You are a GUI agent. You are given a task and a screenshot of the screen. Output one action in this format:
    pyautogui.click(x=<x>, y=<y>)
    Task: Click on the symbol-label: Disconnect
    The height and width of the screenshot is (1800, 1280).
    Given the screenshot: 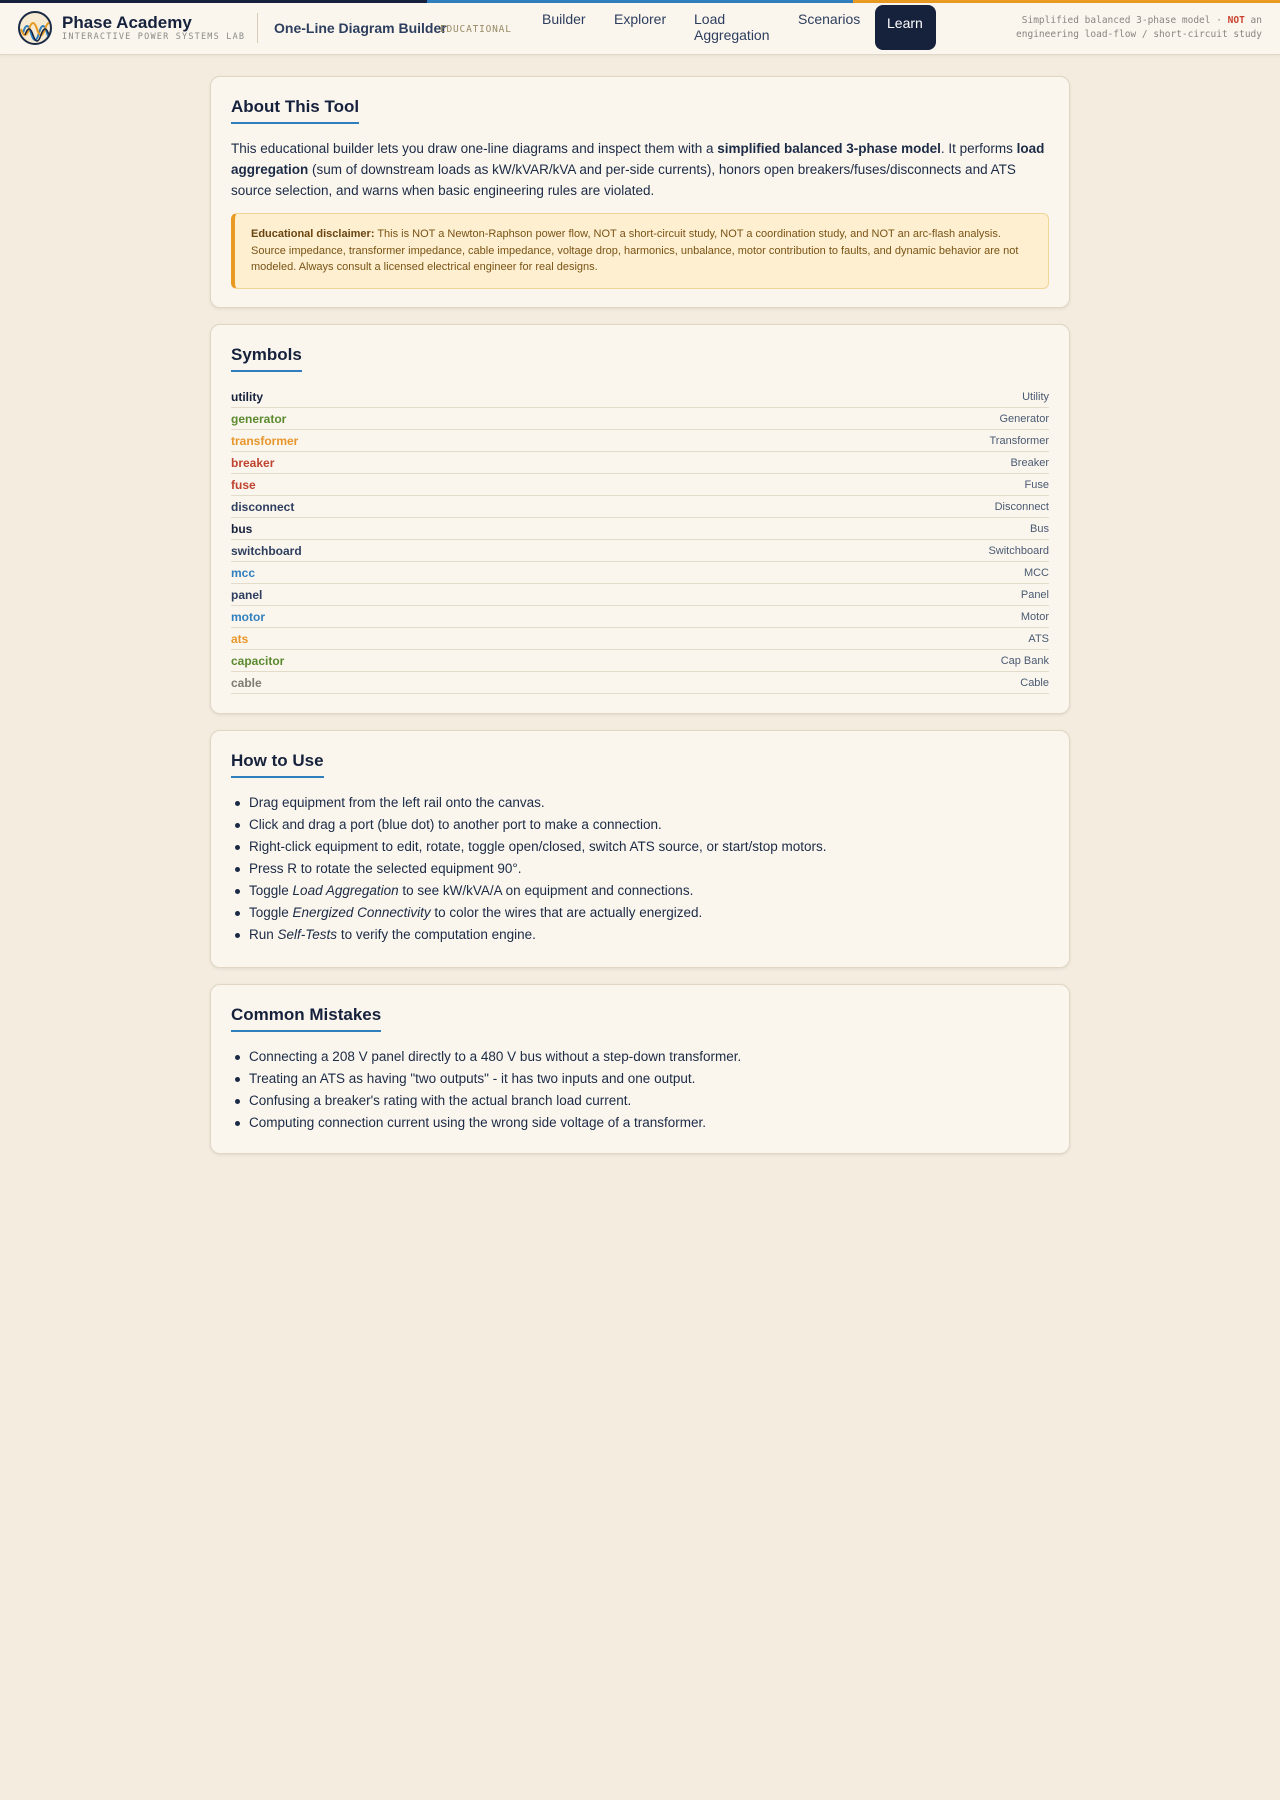 What is the action you would take?
    pyautogui.click(x=1021, y=506)
    